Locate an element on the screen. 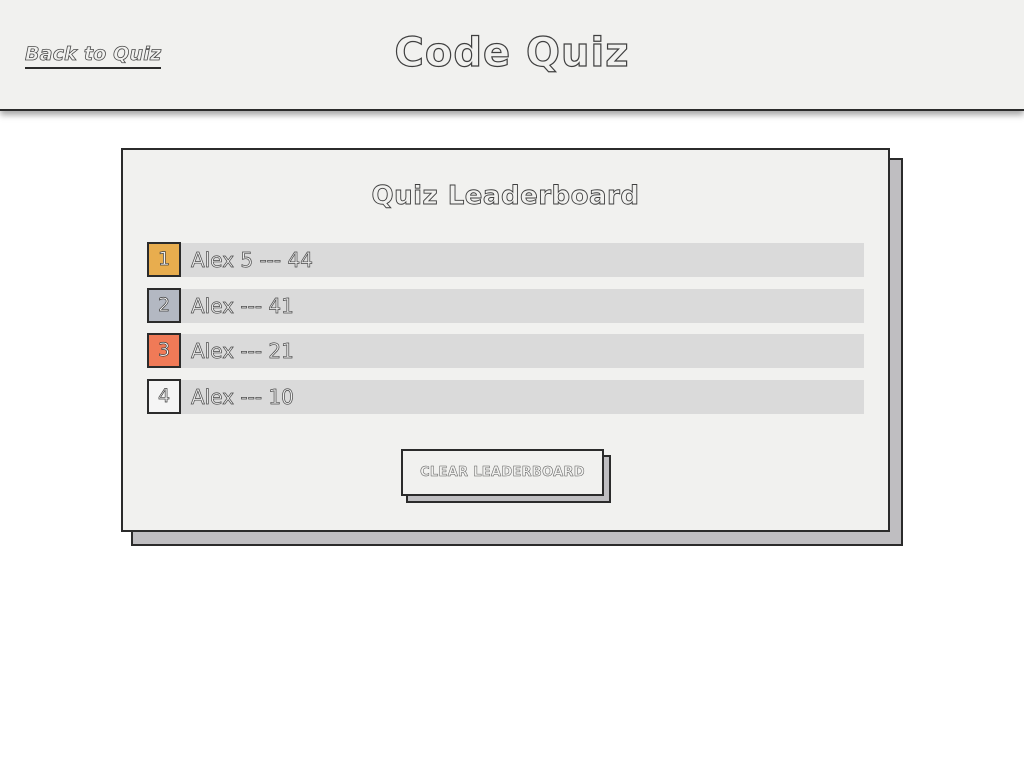 This screenshot has height=768, width=1024. entry-text: Alex 5 --- 44 is located at coordinates (252, 260).